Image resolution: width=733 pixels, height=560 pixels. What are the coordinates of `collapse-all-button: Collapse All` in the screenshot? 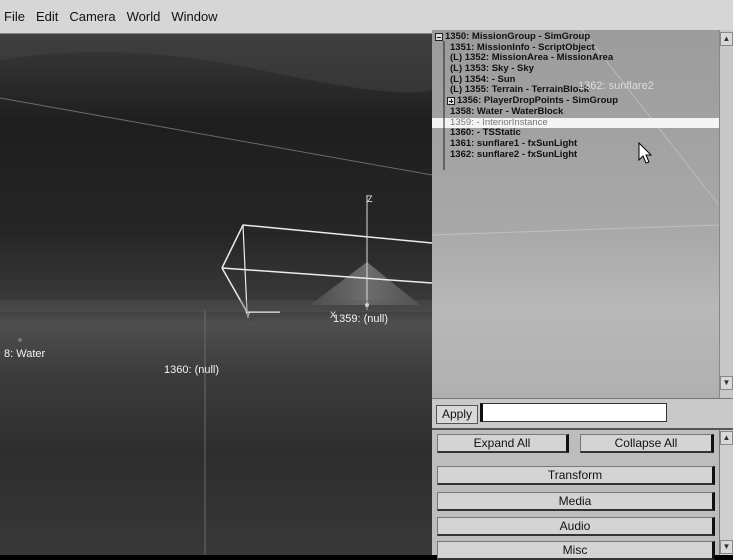 It's located at (647, 443).